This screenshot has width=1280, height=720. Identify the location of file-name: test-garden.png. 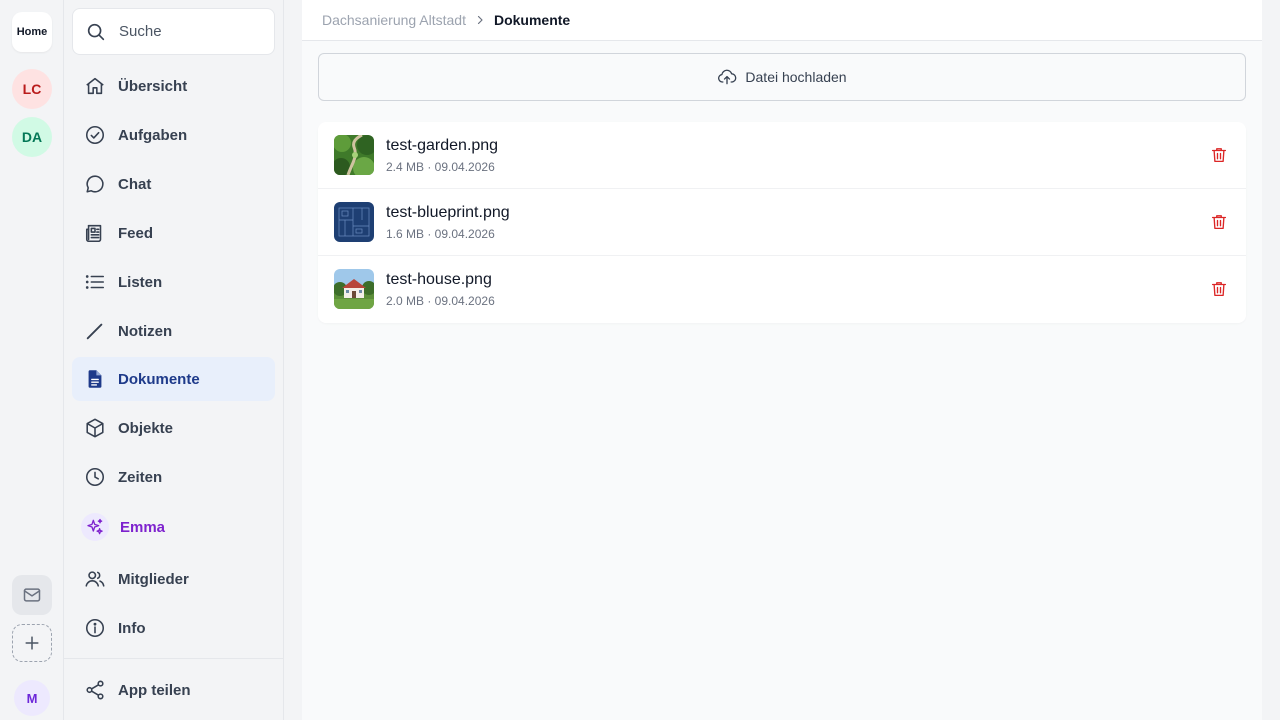
(442, 146).